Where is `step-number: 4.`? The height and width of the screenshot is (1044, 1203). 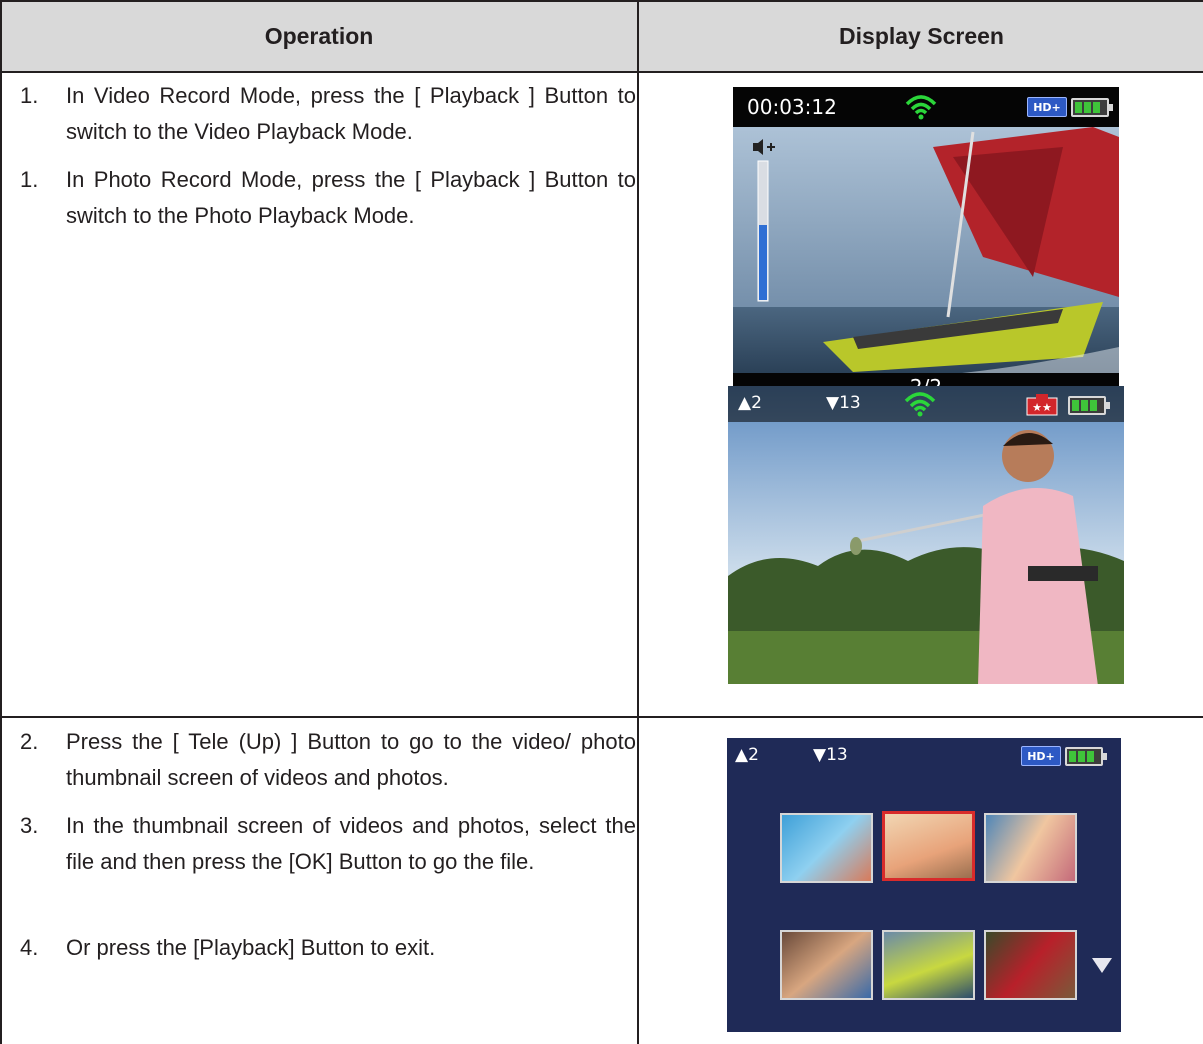 step-number: 4. is located at coordinates (29, 947).